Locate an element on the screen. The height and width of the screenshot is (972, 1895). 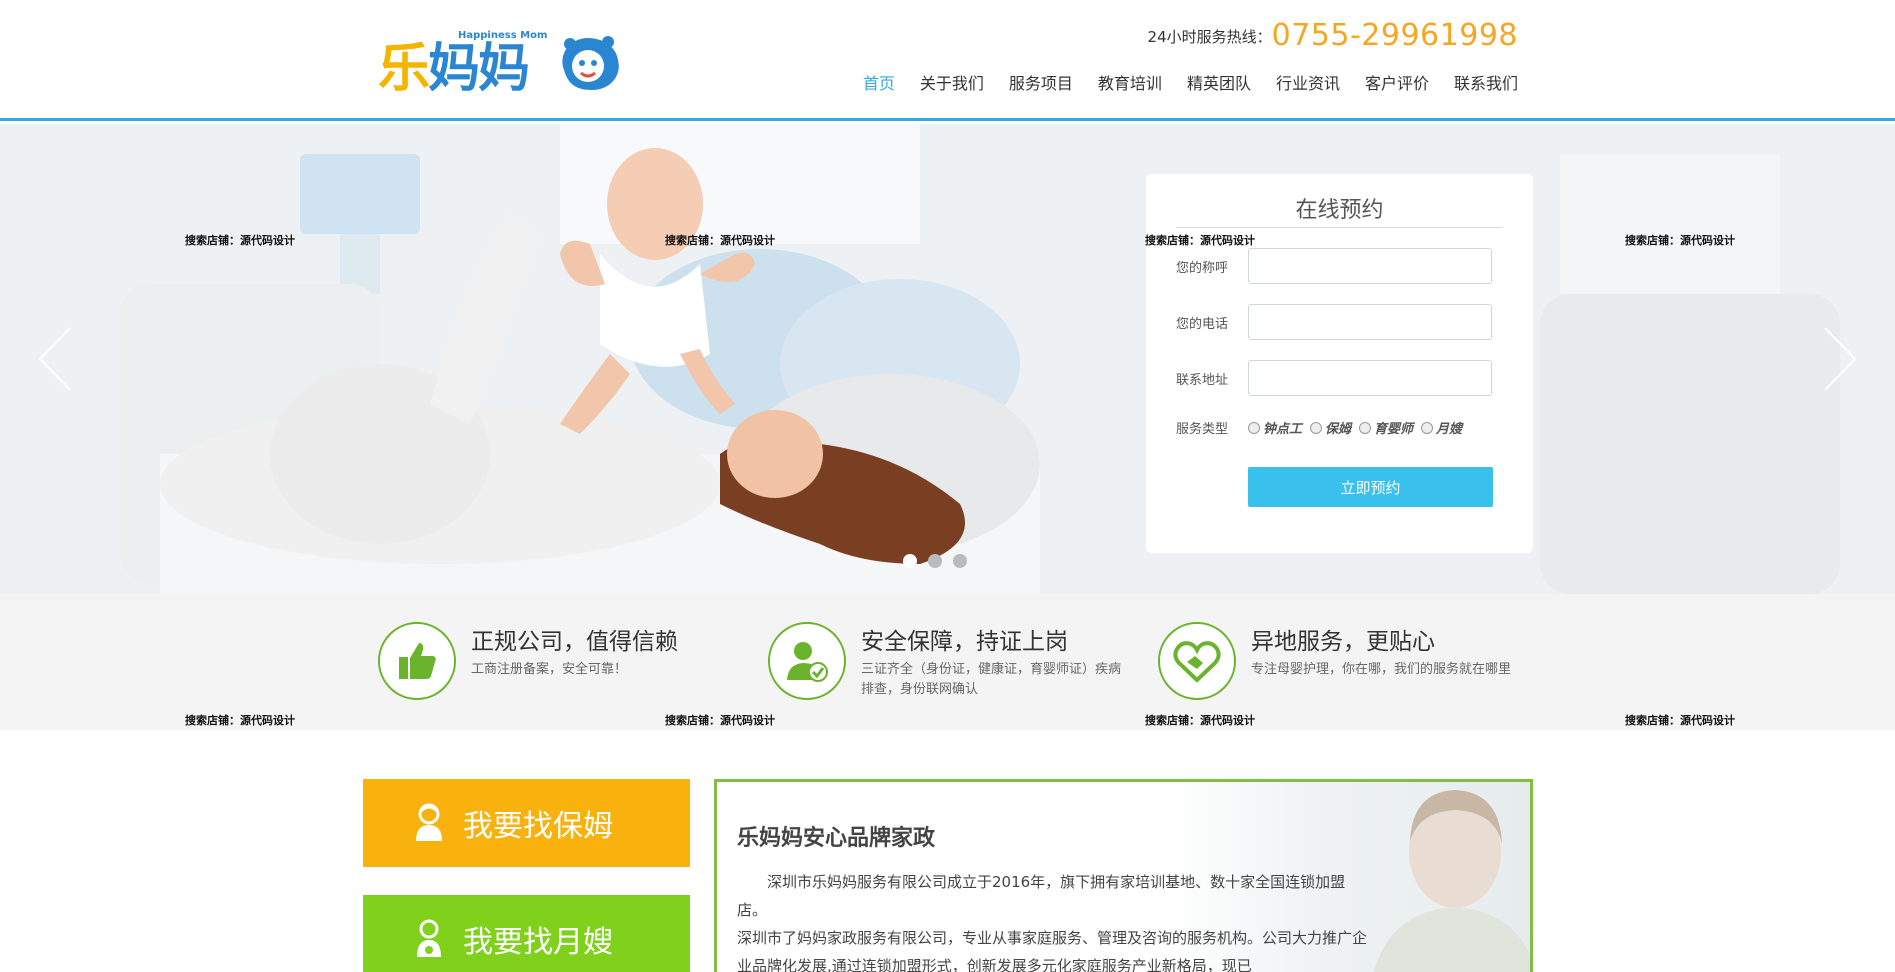
radio-childcare: 育婴师 is located at coordinates (1386, 427).